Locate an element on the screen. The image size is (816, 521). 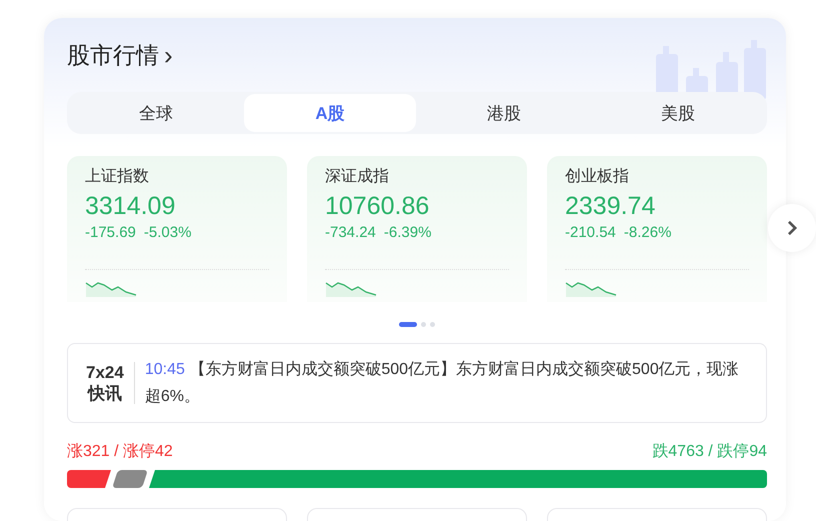
breadth-segment is located at coordinates (89, 479).